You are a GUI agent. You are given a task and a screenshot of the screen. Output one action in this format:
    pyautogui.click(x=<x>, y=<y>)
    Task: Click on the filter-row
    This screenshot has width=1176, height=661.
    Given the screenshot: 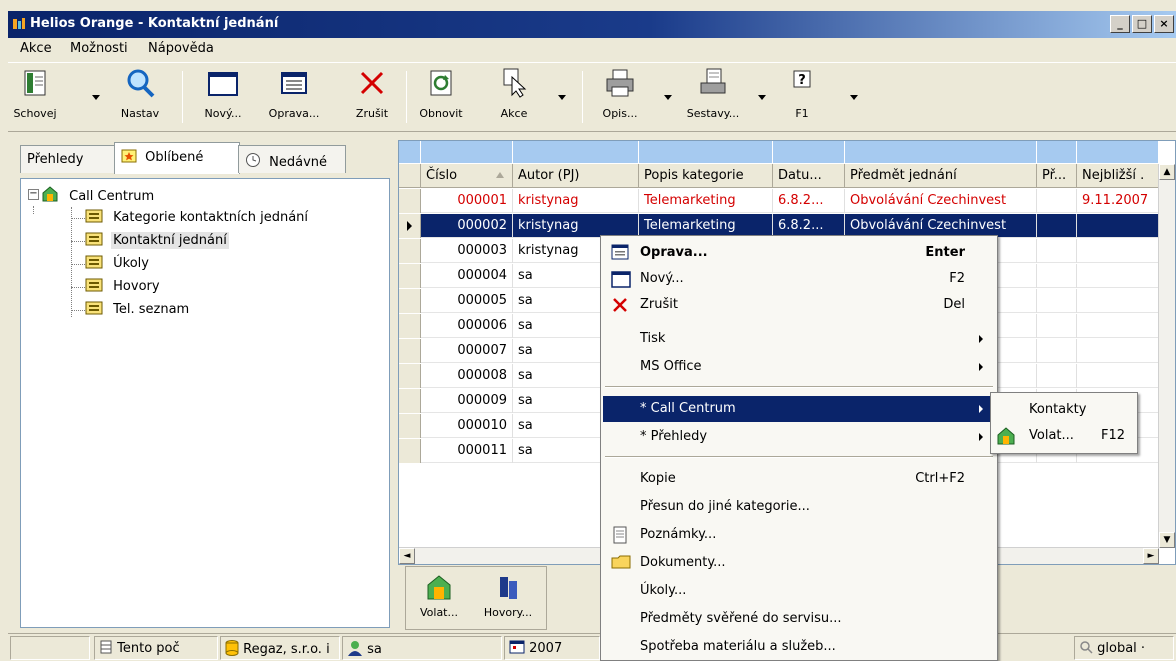 What is the action you would take?
    pyautogui.click(x=779, y=152)
    